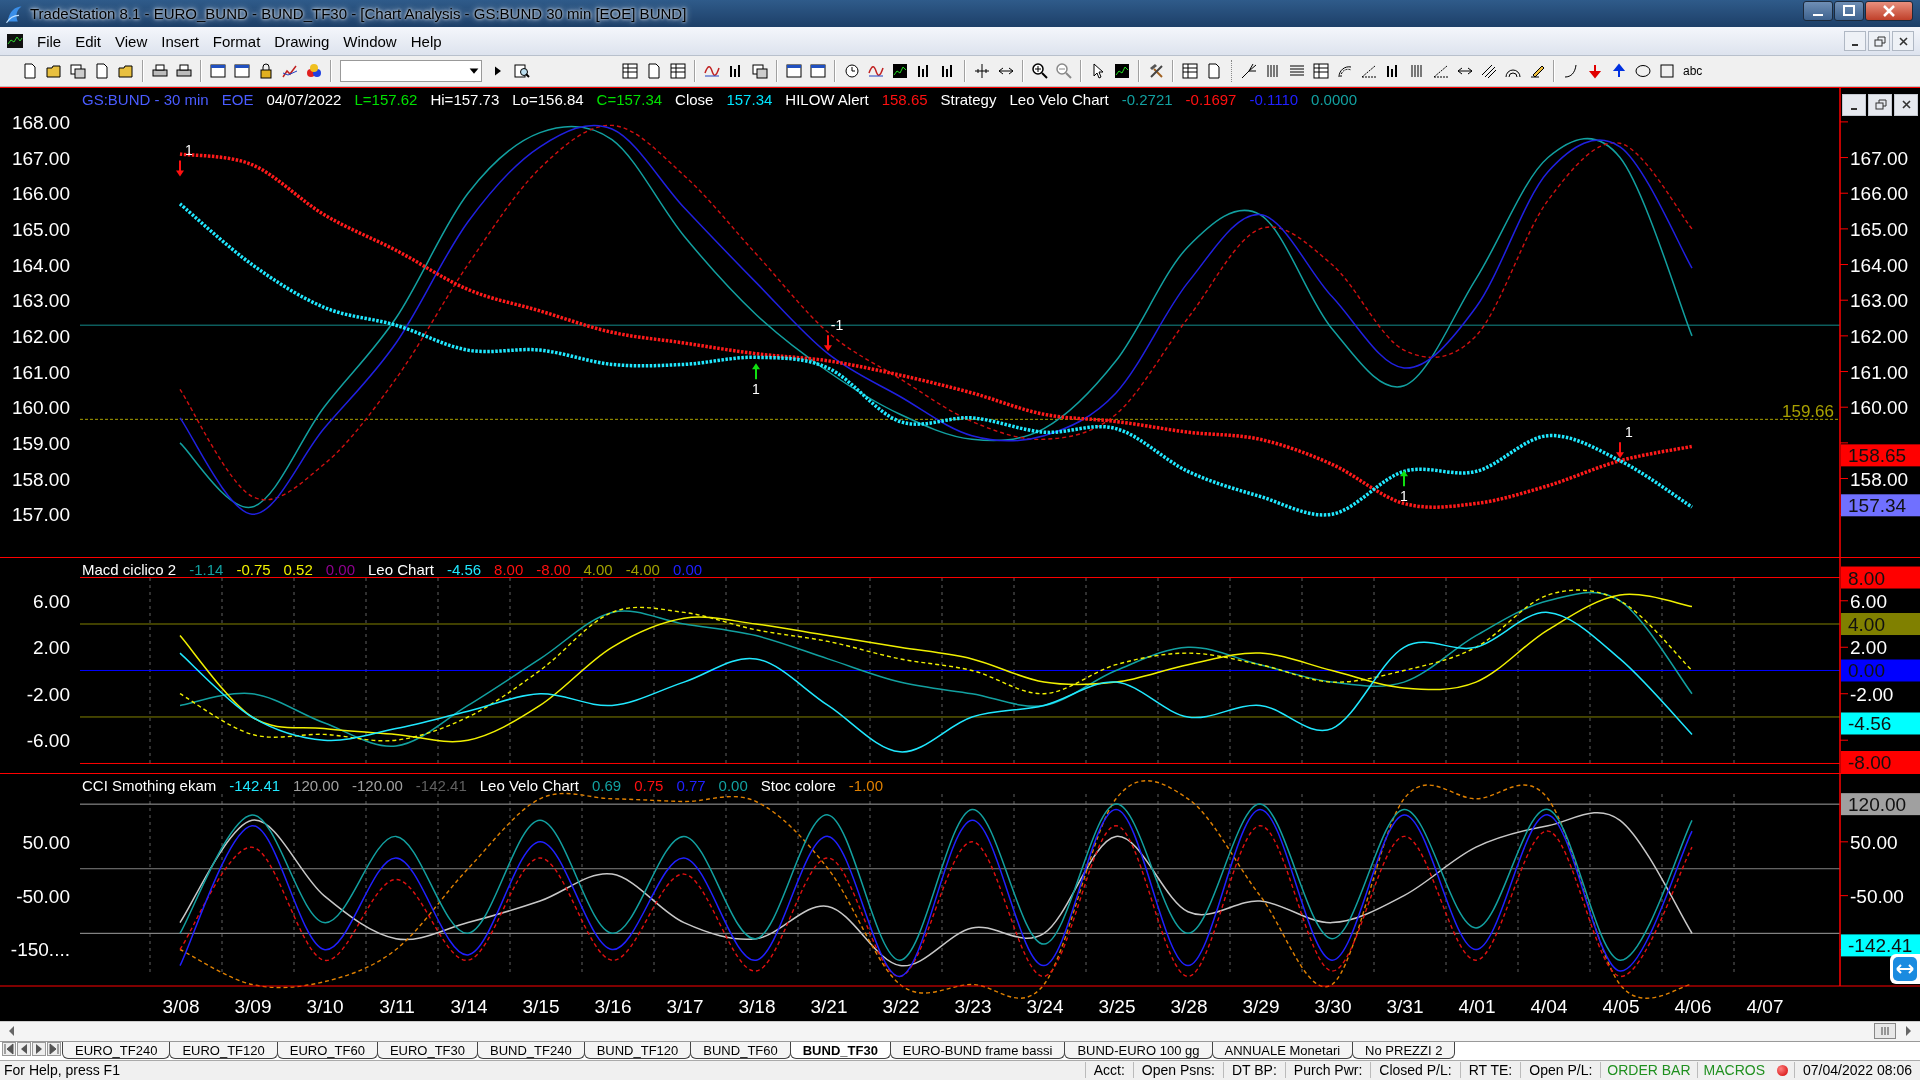 This screenshot has width=1920, height=1080. Describe the element at coordinates (637, 1051) in the screenshot. I see `sheet-tab: BUND_TF120` at that location.